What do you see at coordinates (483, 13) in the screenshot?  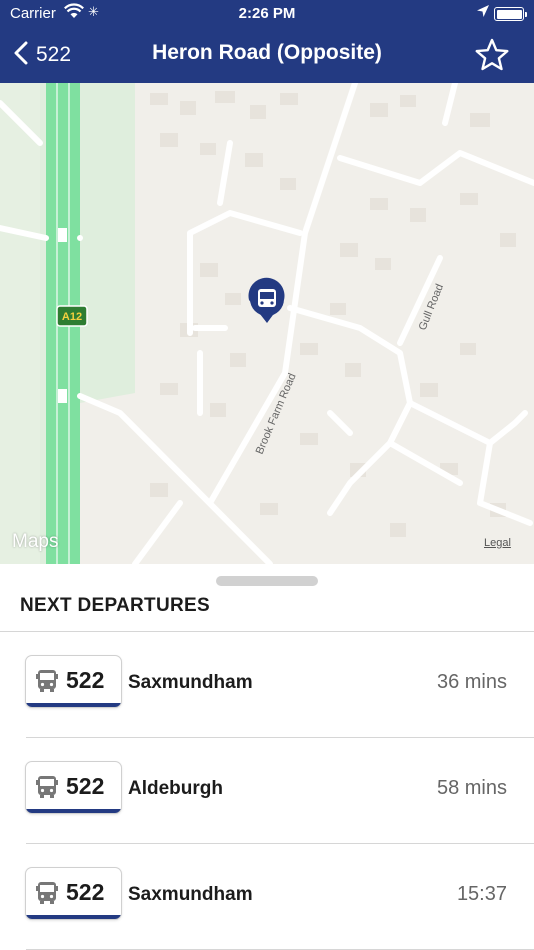 I see `location-arrow-icon` at bounding box center [483, 13].